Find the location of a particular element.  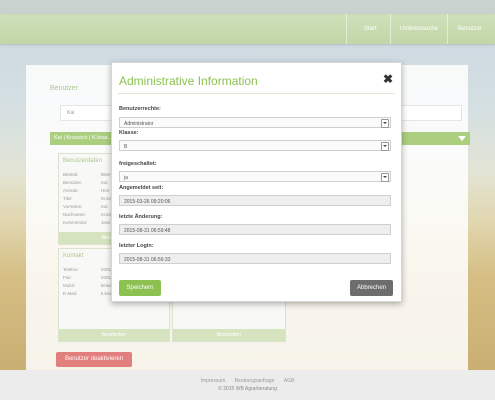

class-select: B is located at coordinates (255, 145).